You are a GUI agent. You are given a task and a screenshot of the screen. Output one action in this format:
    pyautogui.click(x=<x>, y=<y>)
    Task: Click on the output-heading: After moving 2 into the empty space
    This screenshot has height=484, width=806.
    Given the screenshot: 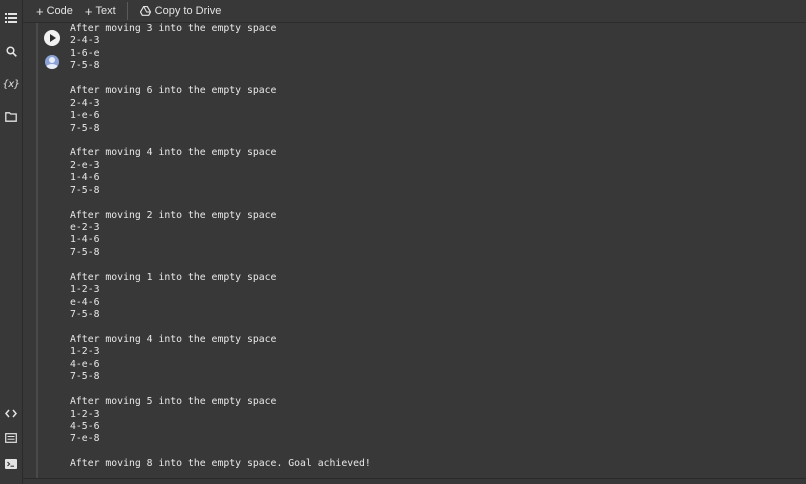 What is the action you would take?
    pyautogui.click(x=173, y=215)
    